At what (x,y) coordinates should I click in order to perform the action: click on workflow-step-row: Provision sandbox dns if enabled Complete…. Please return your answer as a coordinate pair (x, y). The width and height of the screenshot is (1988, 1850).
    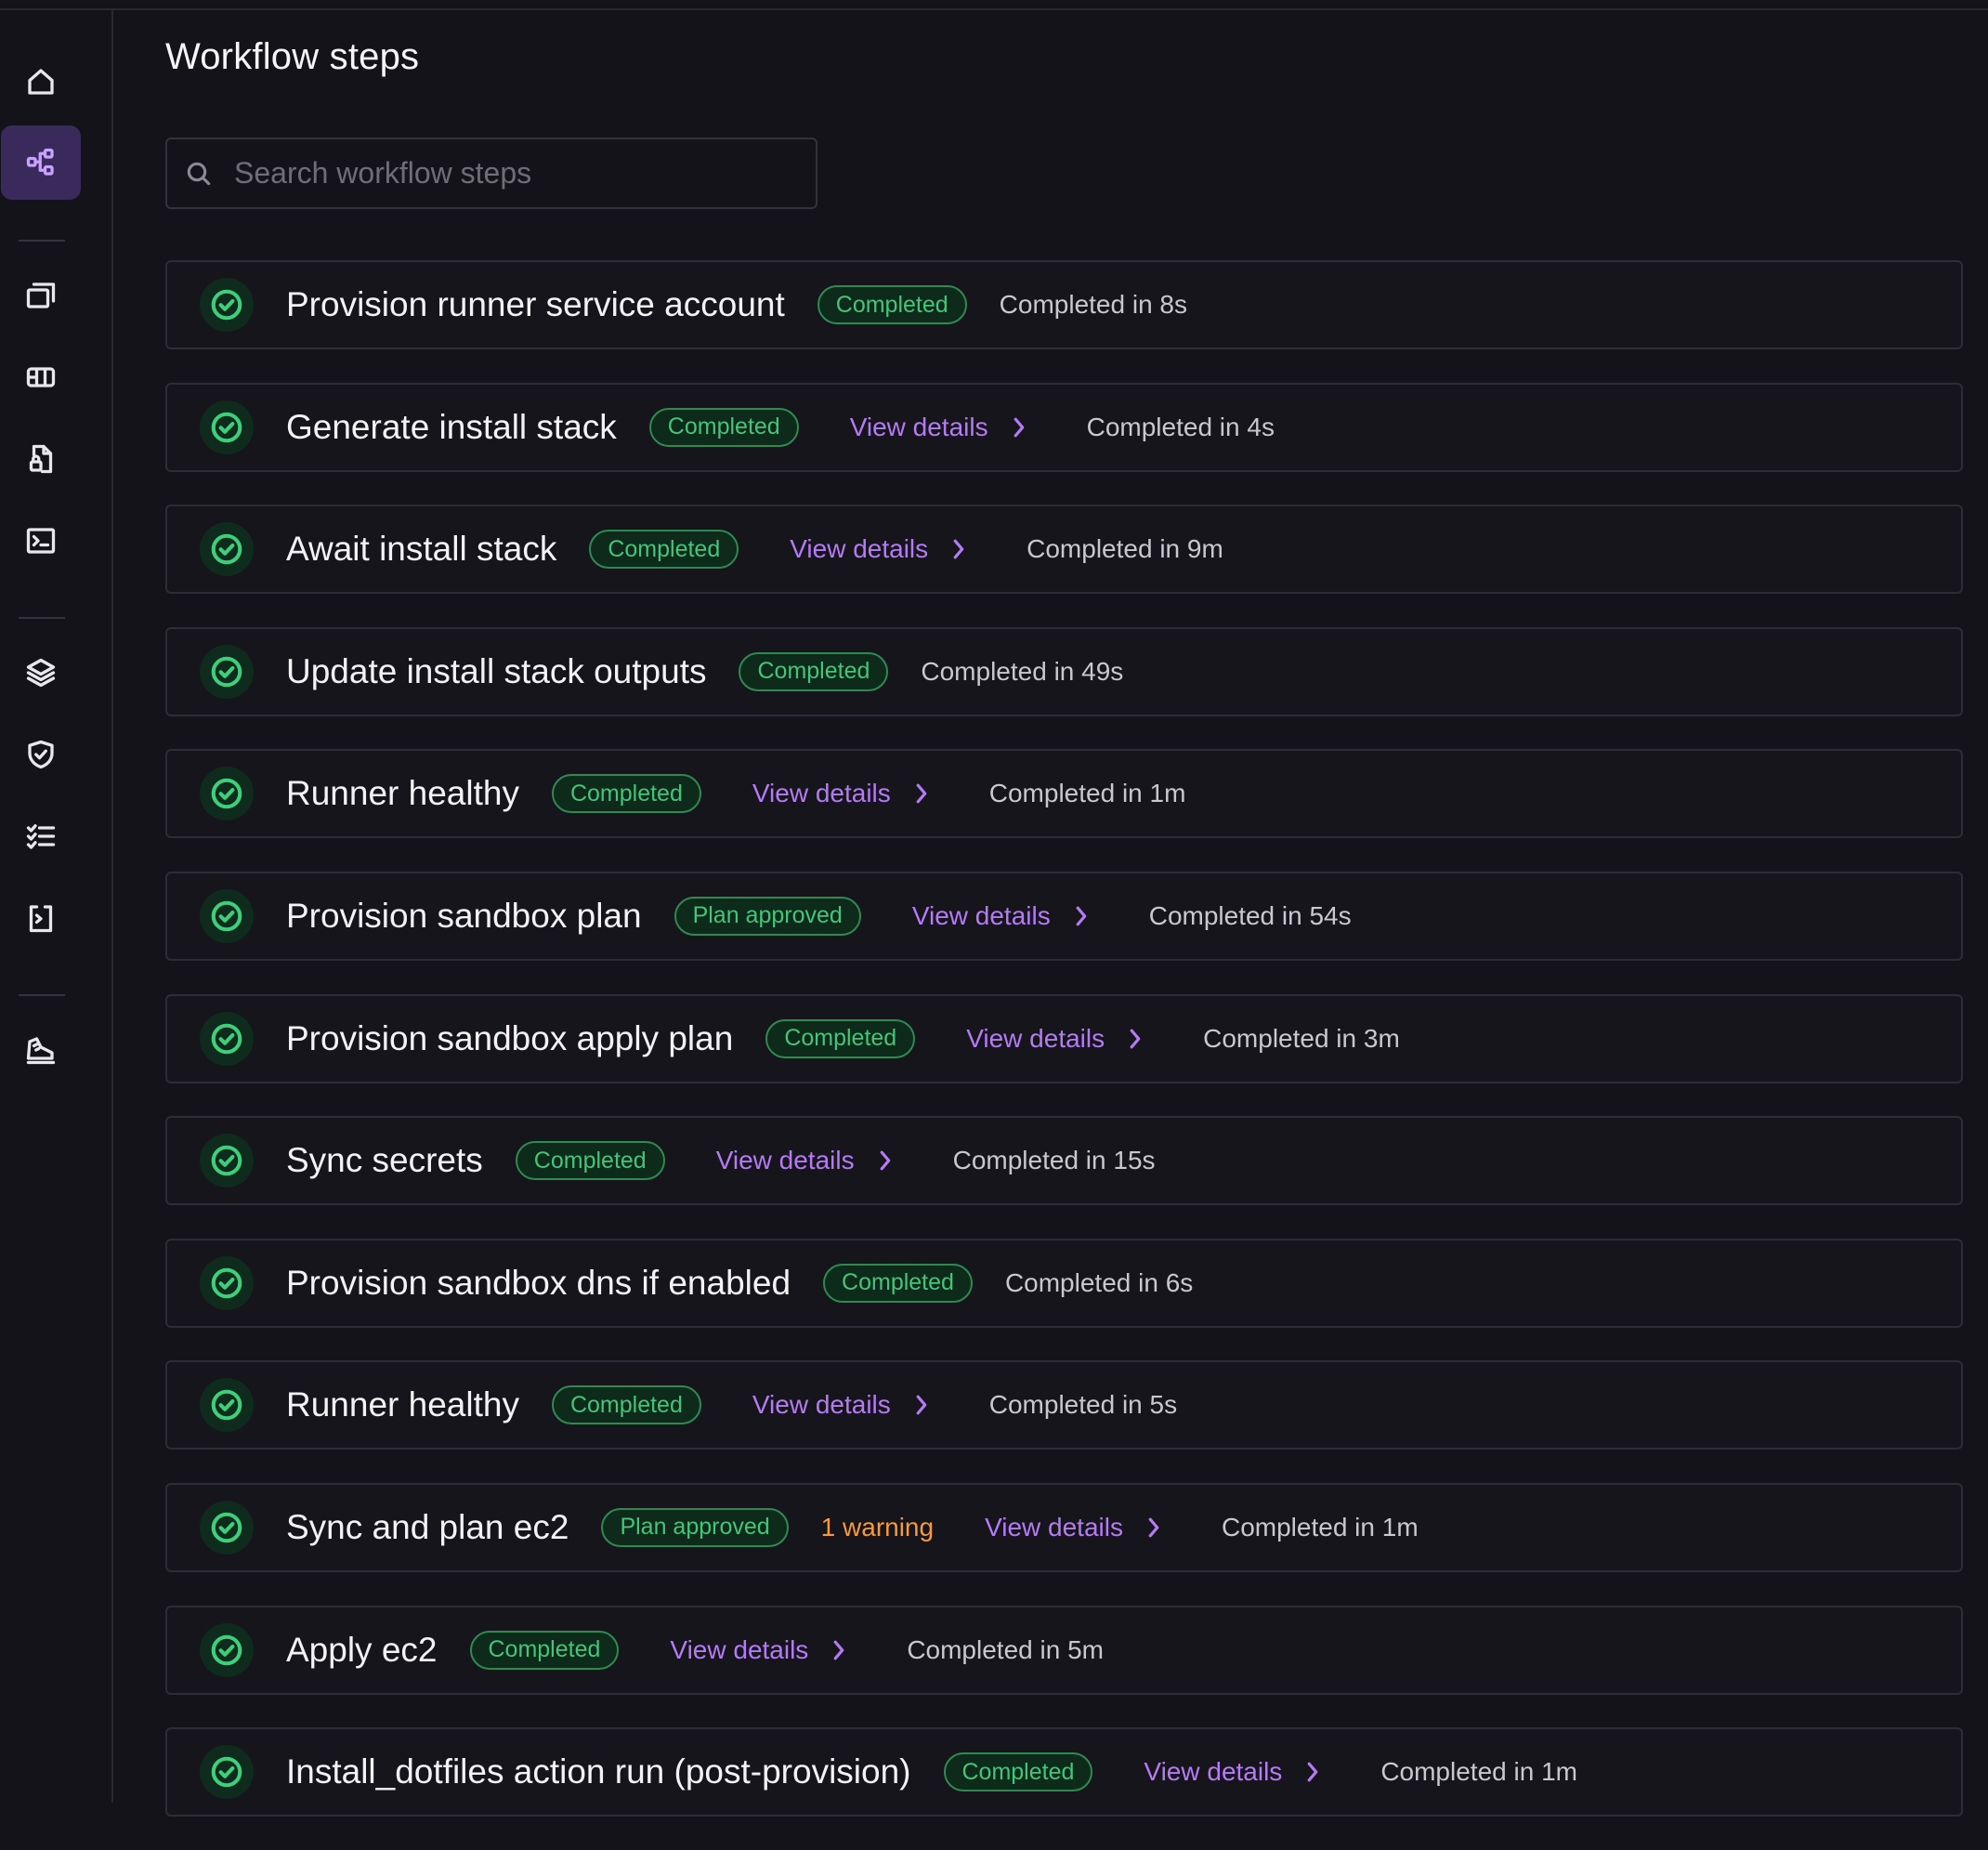
    Looking at the image, I should click on (1064, 1283).